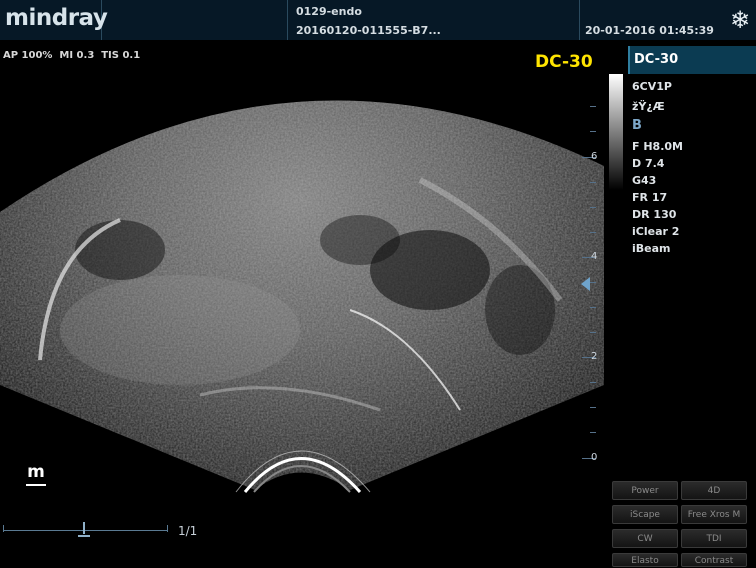  Describe the element at coordinates (645, 490) in the screenshot. I see `power-button: Power` at that location.